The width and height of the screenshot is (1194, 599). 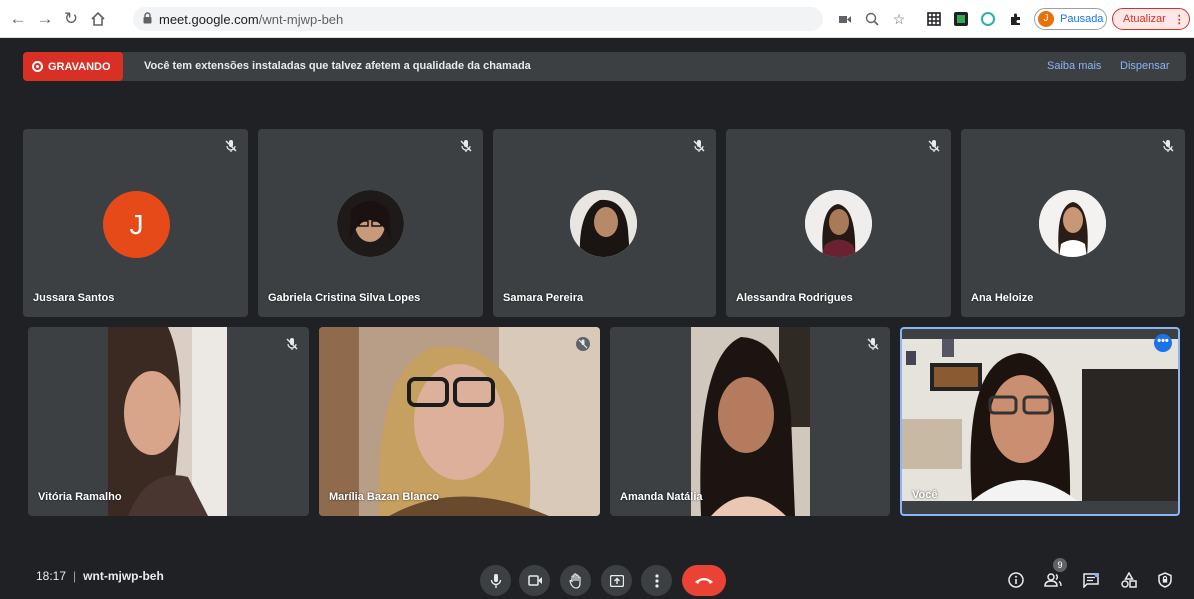 What do you see at coordinates (384, 497) in the screenshot?
I see `participant-name: Marília Bazan Blanco` at bounding box center [384, 497].